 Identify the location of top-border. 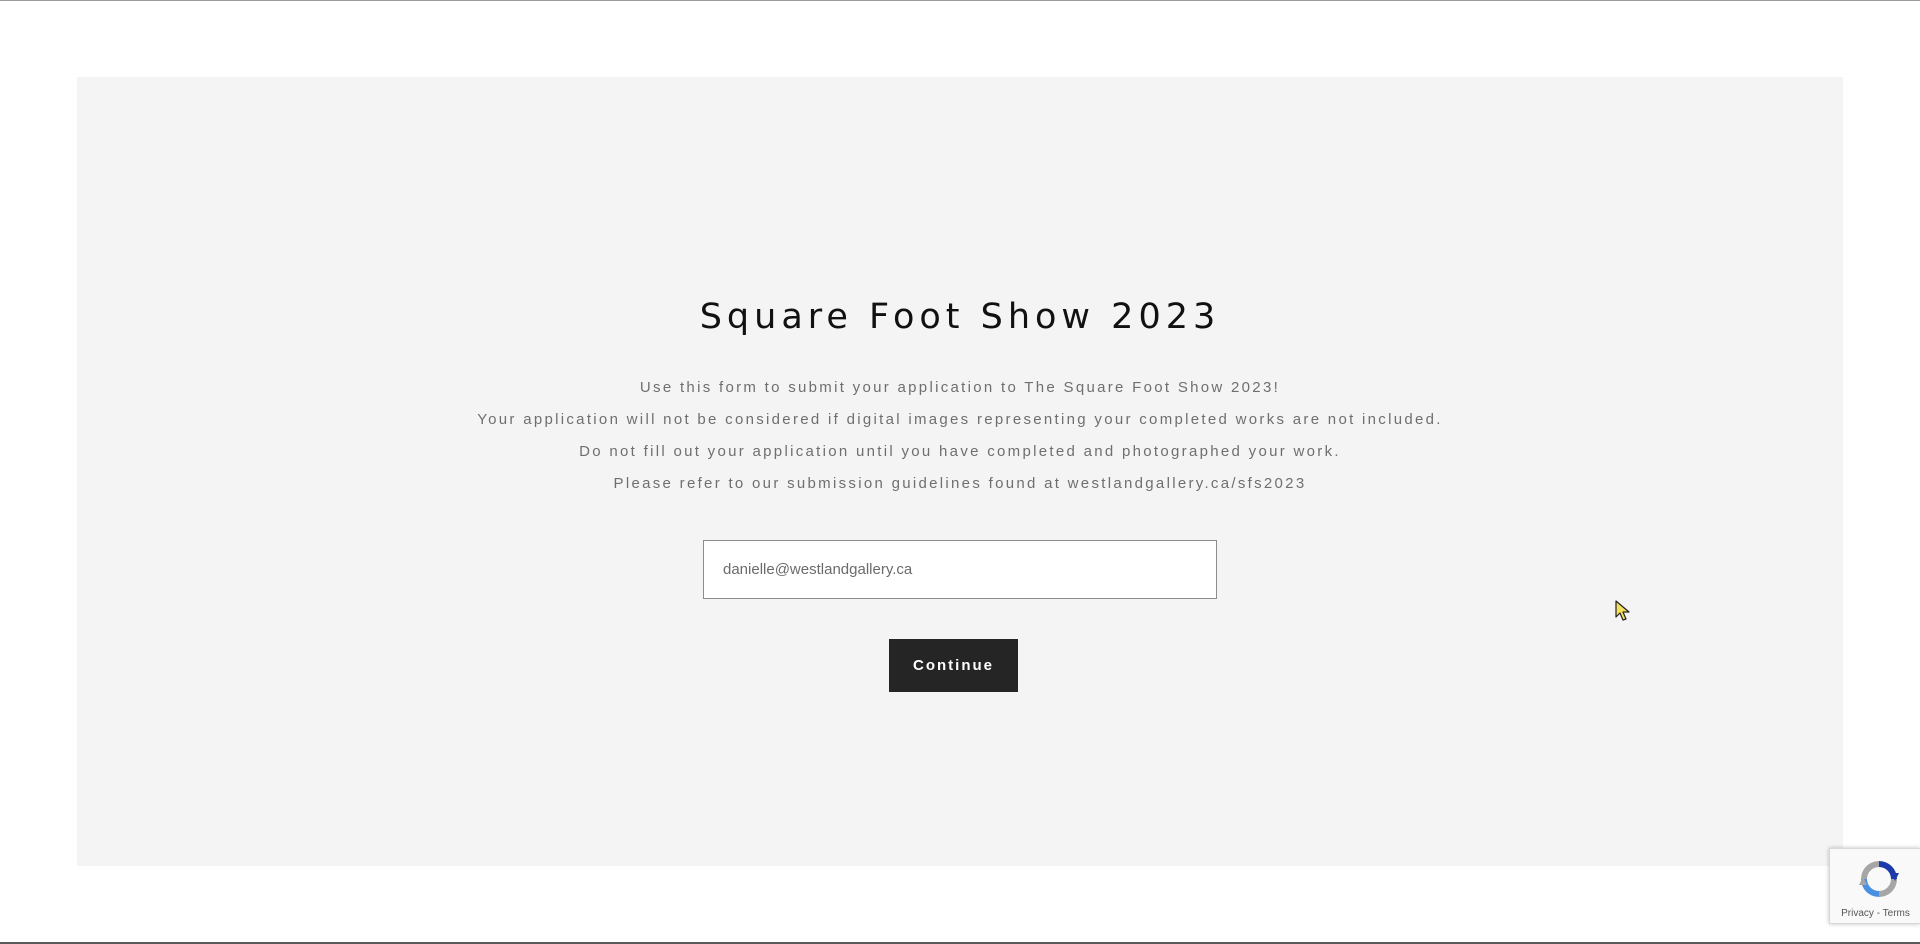
(960, 0).